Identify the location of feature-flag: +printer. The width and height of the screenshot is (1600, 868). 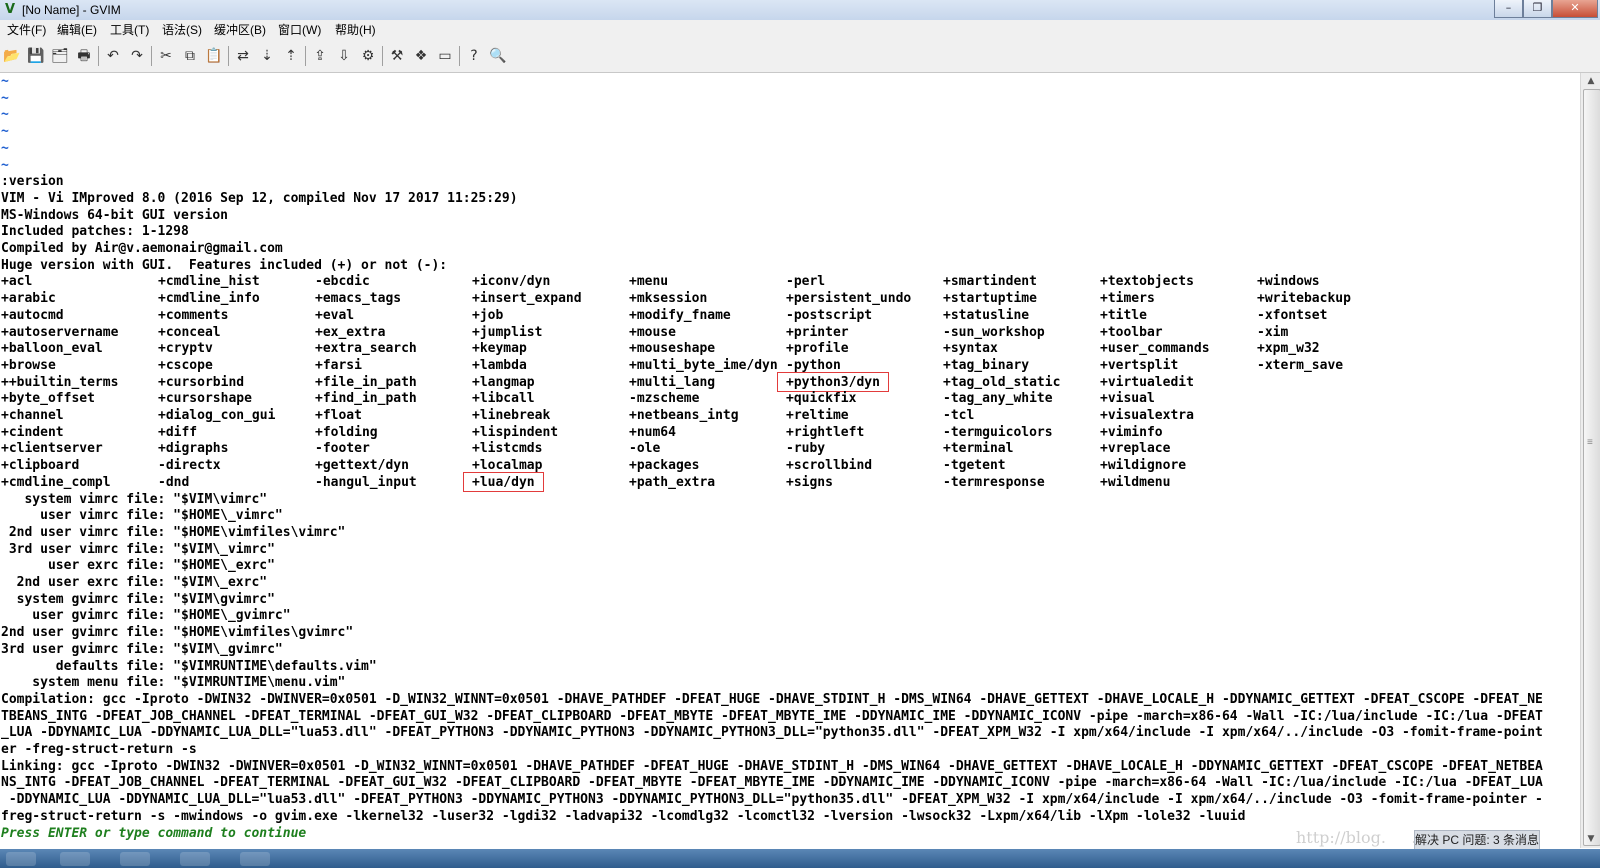
(817, 332).